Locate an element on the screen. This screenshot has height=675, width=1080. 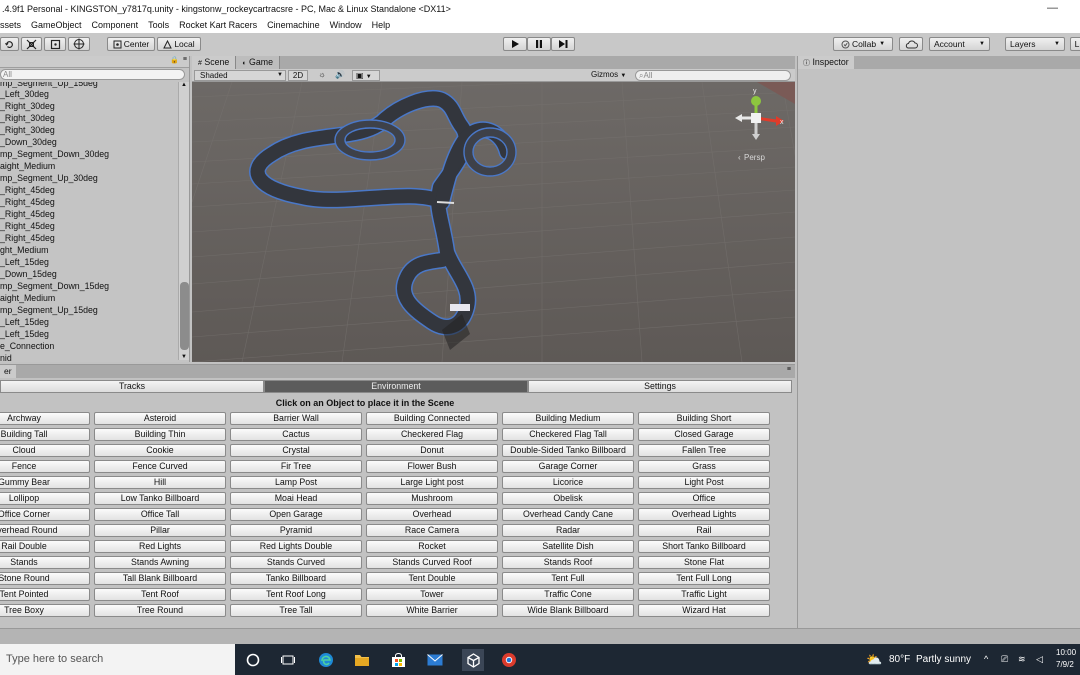
place-object-button: Stands Curved Roof is located at coordinates (432, 562).